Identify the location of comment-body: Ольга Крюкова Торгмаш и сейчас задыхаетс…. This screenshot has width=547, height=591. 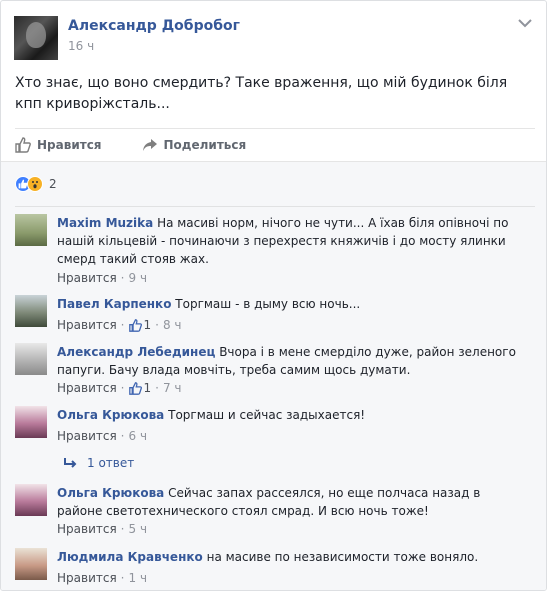
(292, 415).